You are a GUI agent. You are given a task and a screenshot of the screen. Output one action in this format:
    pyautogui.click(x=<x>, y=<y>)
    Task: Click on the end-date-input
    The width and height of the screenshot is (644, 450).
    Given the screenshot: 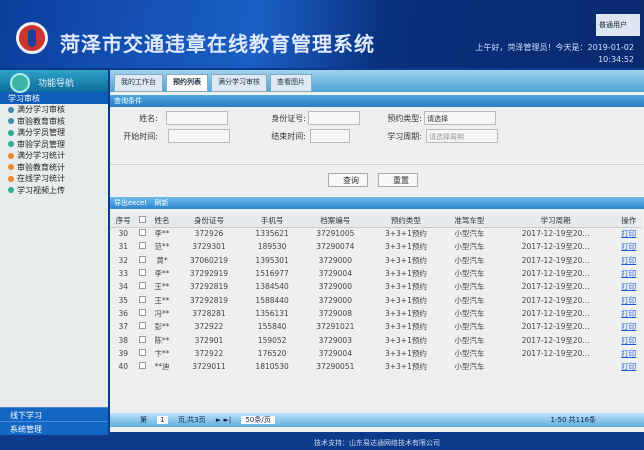 What is the action you would take?
    pyautogui.click(x=330, y=136)
    